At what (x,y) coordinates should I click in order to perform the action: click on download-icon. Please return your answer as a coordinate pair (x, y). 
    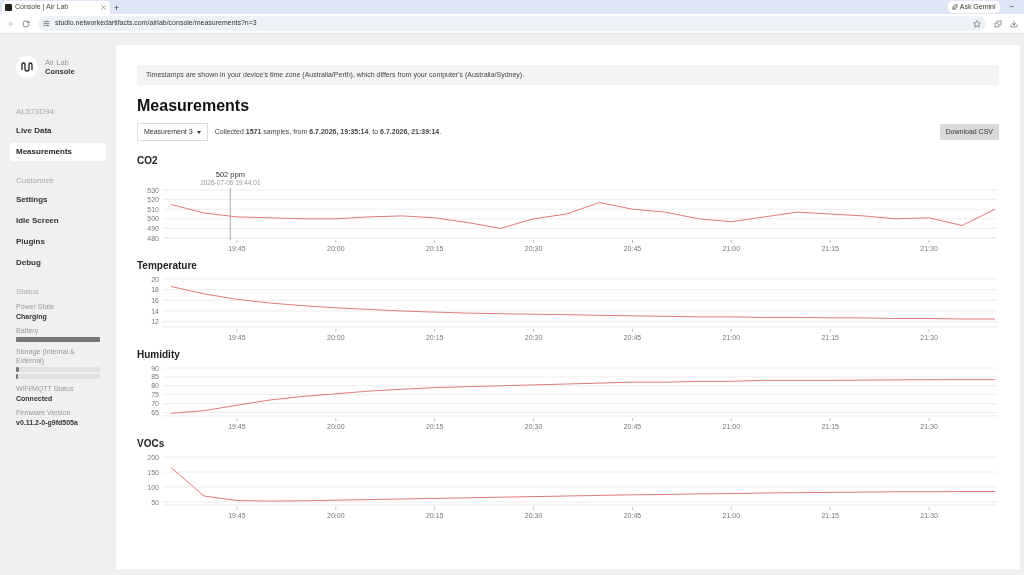
    Looking at the image, I should click on (1014, 23).